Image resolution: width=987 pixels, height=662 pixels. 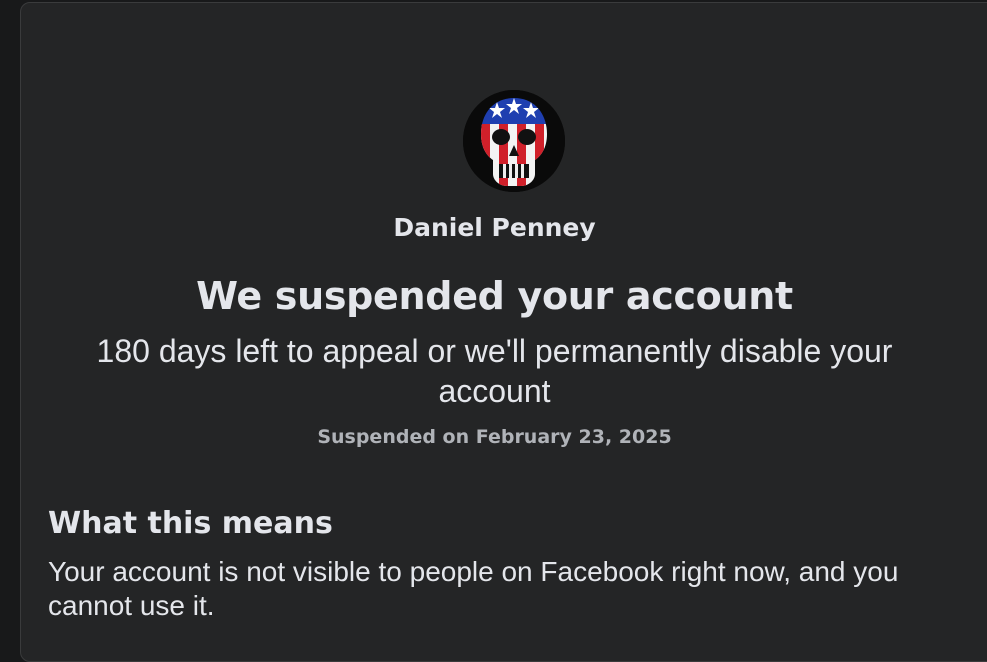 I want to click on profile-avatar, so click(x=514, y=141).